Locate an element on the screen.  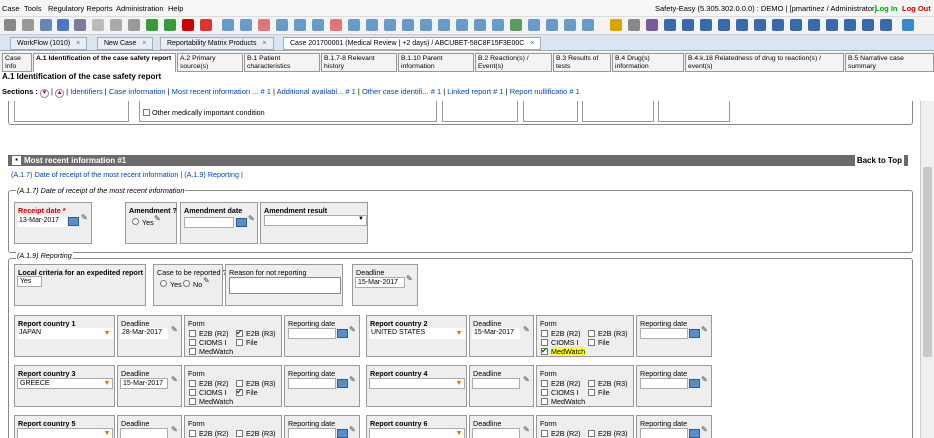
save-as-icon is located at coordinates (63, 25).